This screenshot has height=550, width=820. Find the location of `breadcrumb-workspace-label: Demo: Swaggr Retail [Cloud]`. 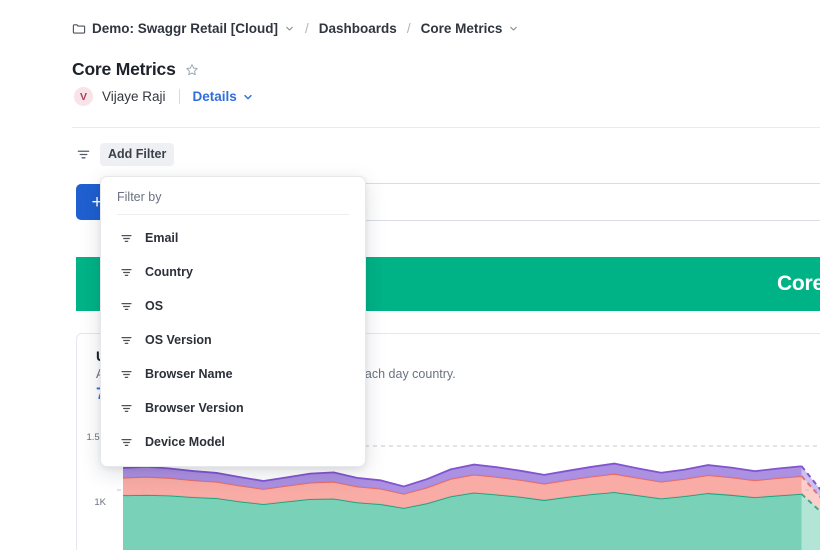

breadcrumb-workspace-label: Demo: Swaggr Retail [Cloud] is located at coordinates (185, 28).